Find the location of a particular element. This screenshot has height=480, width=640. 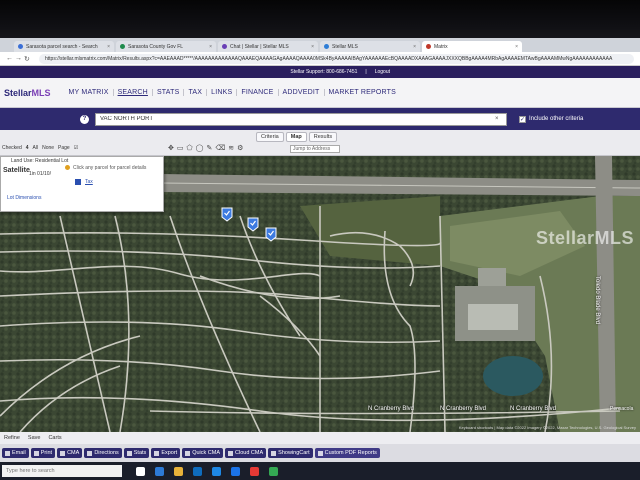

select-all-link: All is located at coordinates (36, 148).